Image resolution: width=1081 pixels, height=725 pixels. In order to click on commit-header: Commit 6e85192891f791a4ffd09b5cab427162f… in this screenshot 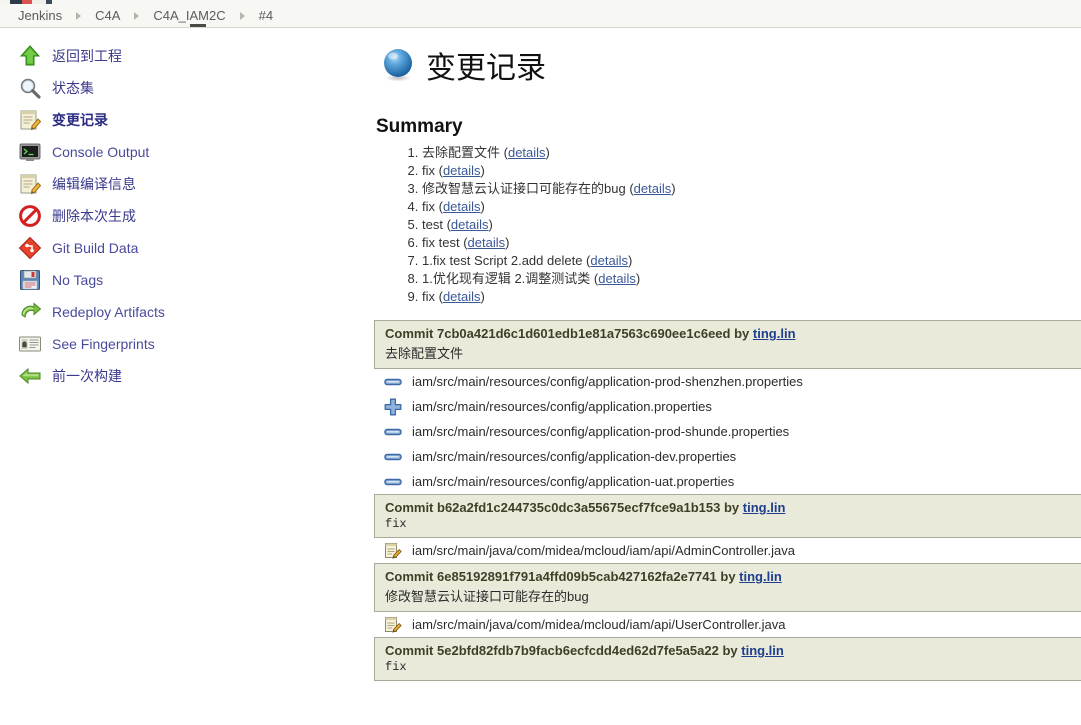, I will do `click(727, 587)`.